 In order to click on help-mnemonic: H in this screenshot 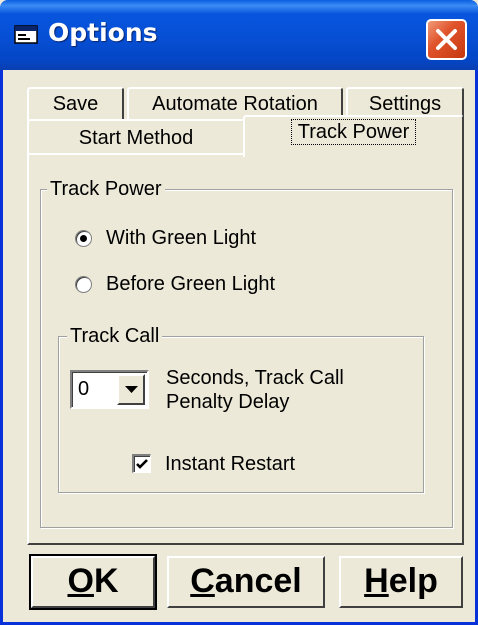, I will do `click(376, 581)`.